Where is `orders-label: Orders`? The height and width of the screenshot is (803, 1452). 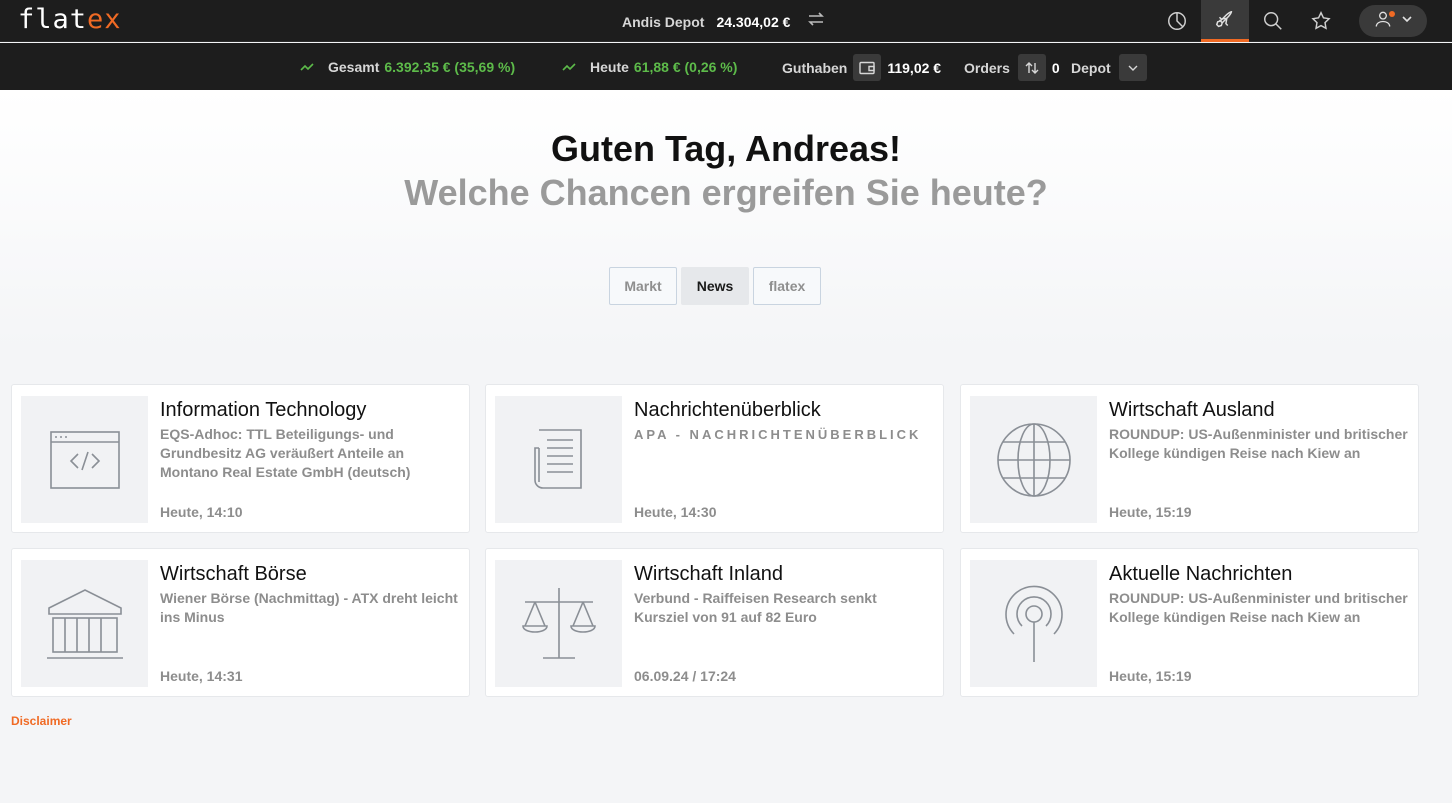
orders-label: Orders is located at coordinates (987, 67).